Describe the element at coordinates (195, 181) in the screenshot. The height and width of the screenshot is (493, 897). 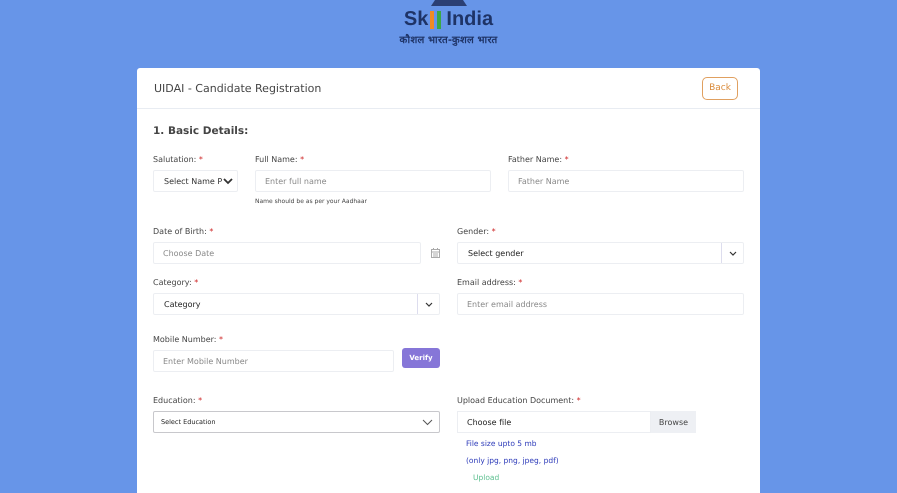
I see `salutation-select: Select Name P` at that location.